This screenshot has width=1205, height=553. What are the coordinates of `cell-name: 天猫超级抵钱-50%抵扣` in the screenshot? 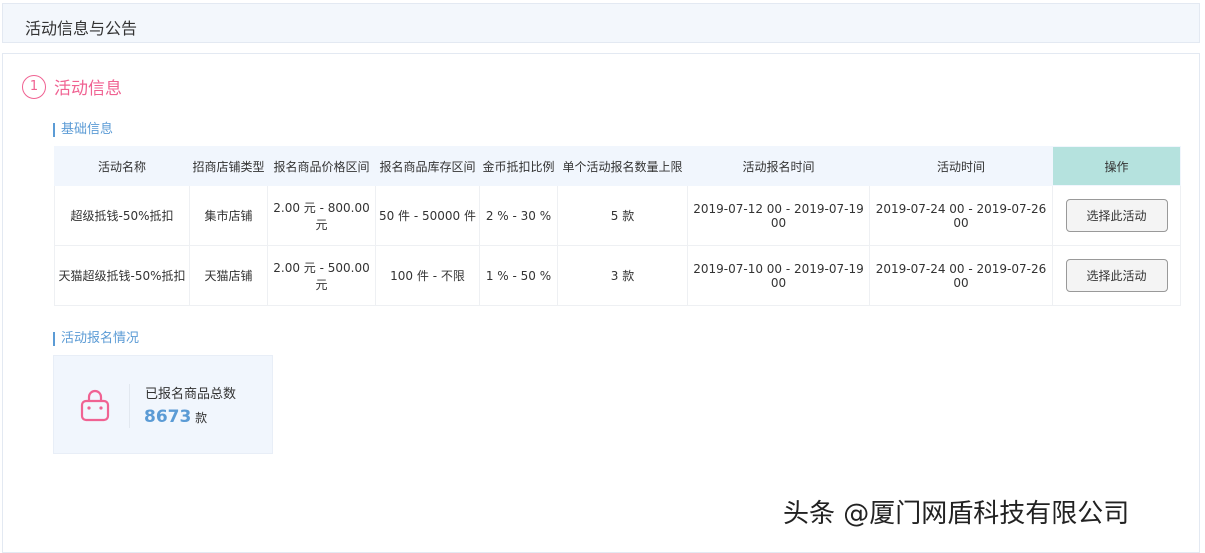 It's located at (122, 275).